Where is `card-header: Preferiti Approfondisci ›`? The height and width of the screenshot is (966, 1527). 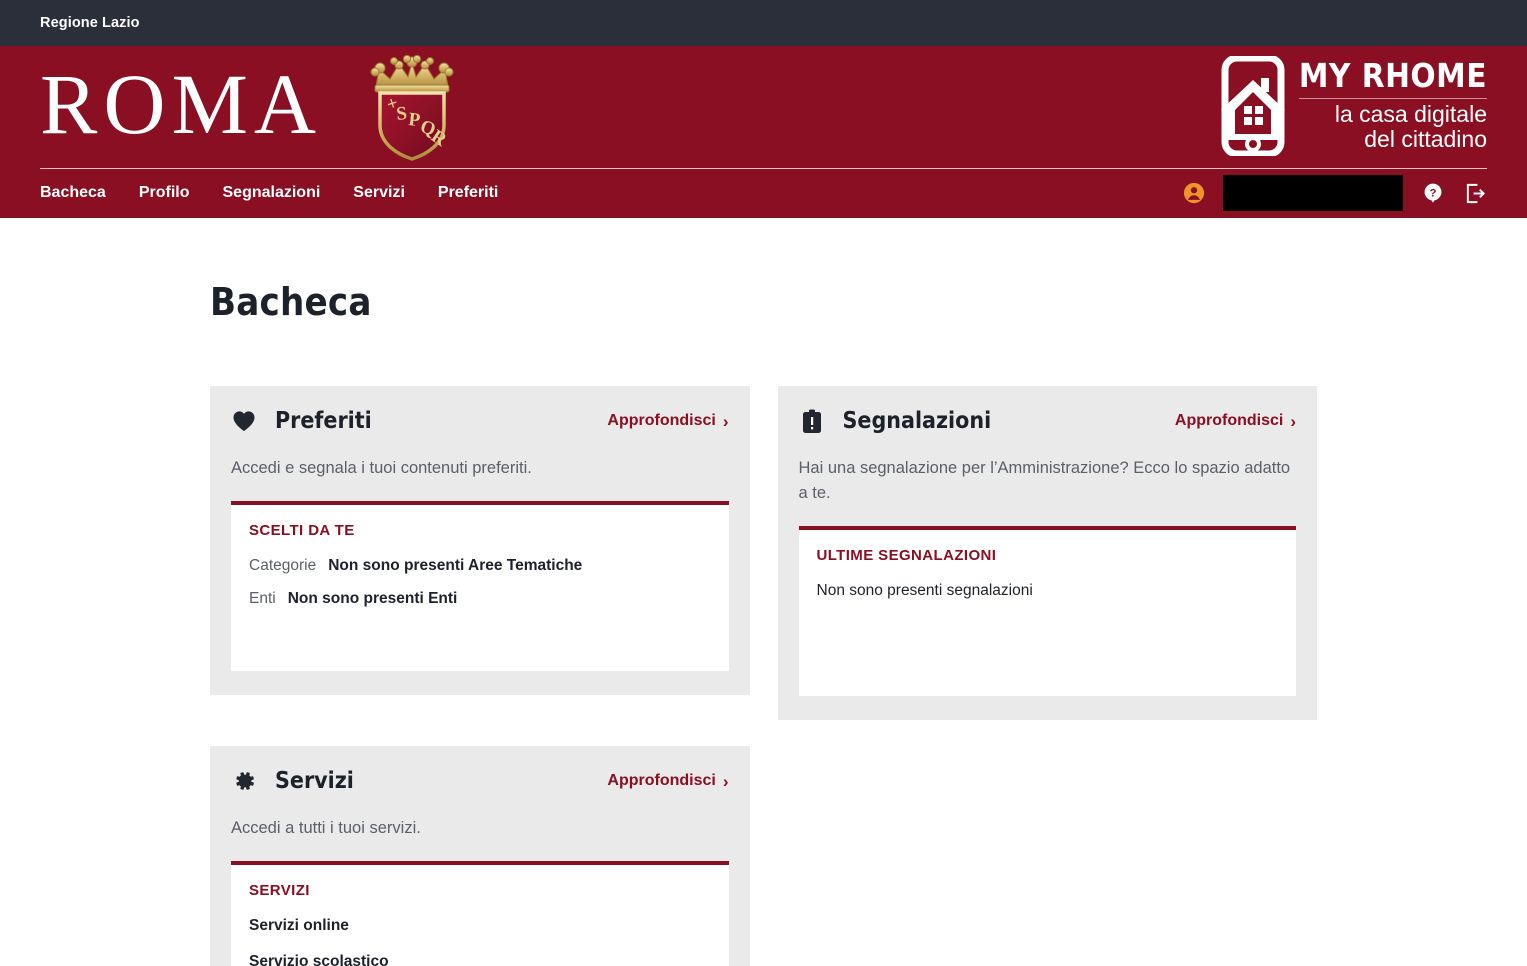
card-header: Preferiti Approfondisci › is located at coordinates (480, 421).